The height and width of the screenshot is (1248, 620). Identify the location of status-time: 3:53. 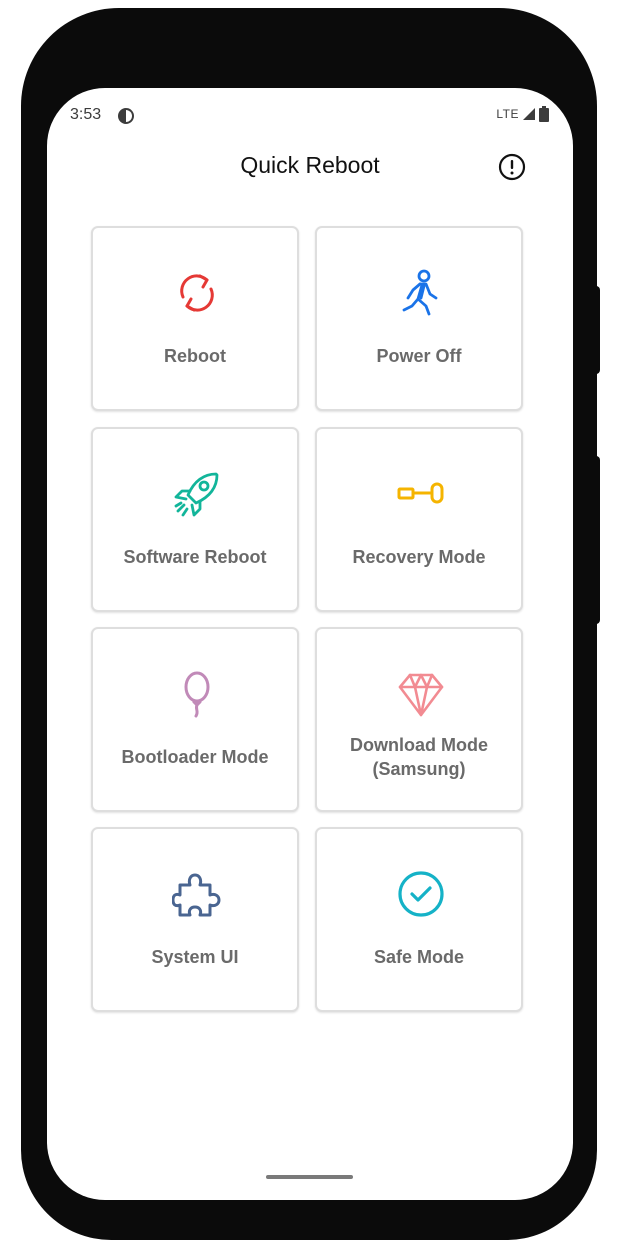
(86, 114).